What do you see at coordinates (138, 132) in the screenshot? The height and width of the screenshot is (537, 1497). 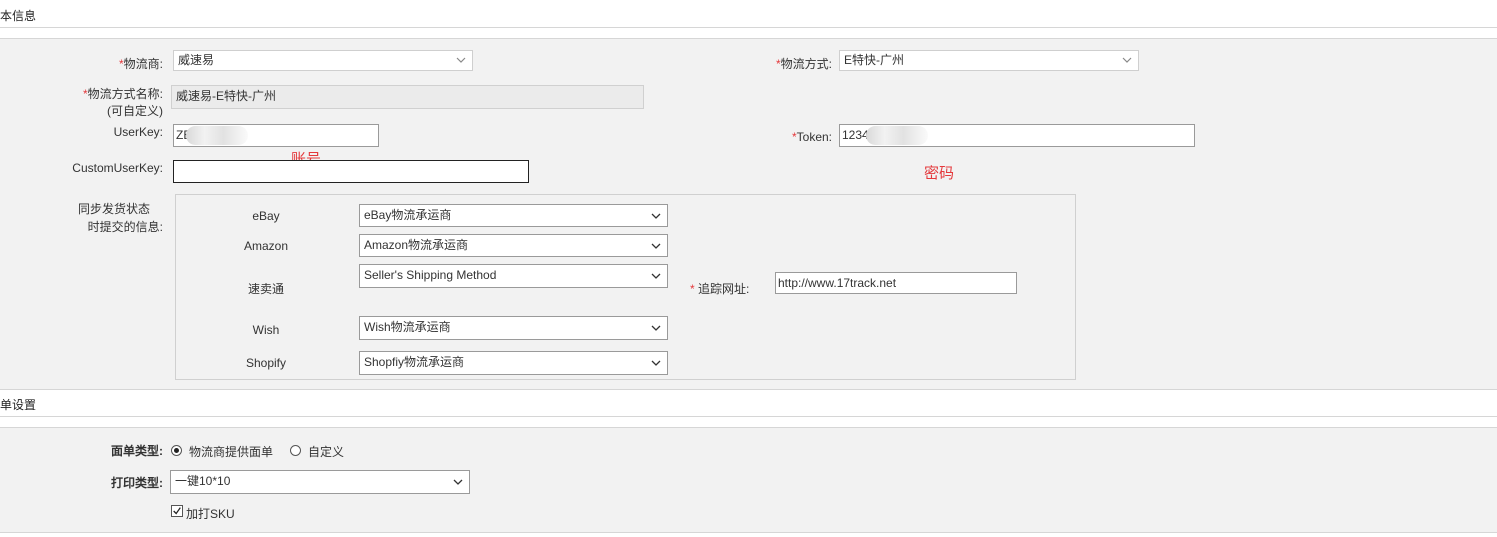 I see `userkey-label: UserKey:` at bounding box center [138, 132].